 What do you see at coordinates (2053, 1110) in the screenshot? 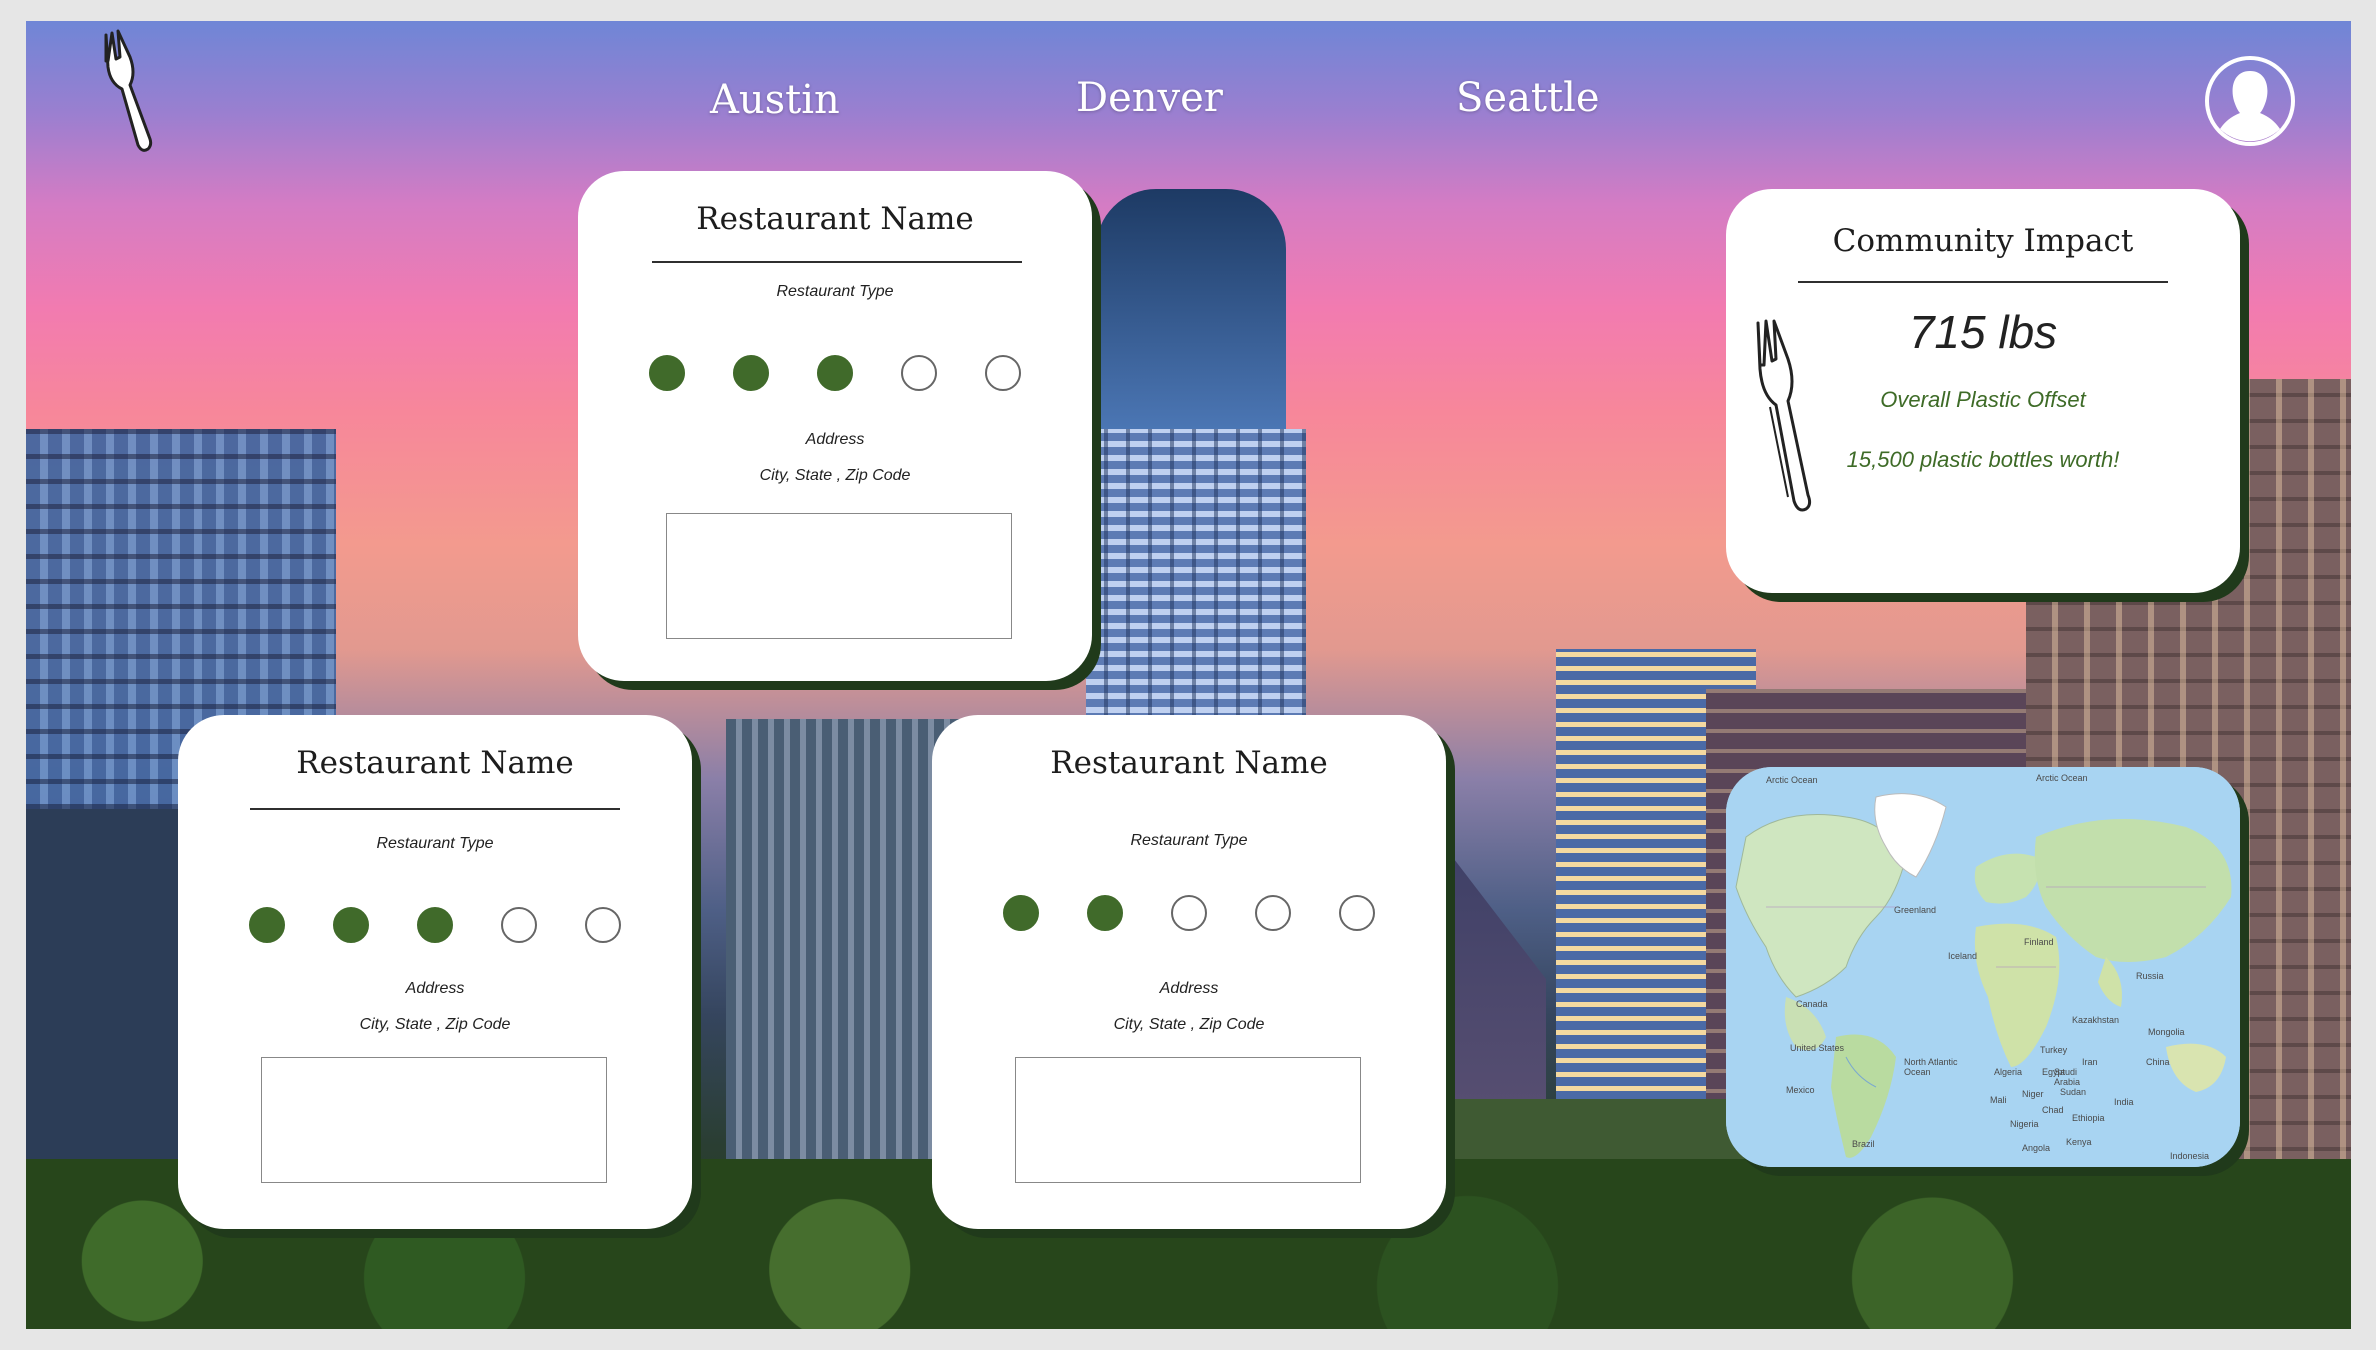
I see `map-label: Chad` at bounding box center [2053, 1110].